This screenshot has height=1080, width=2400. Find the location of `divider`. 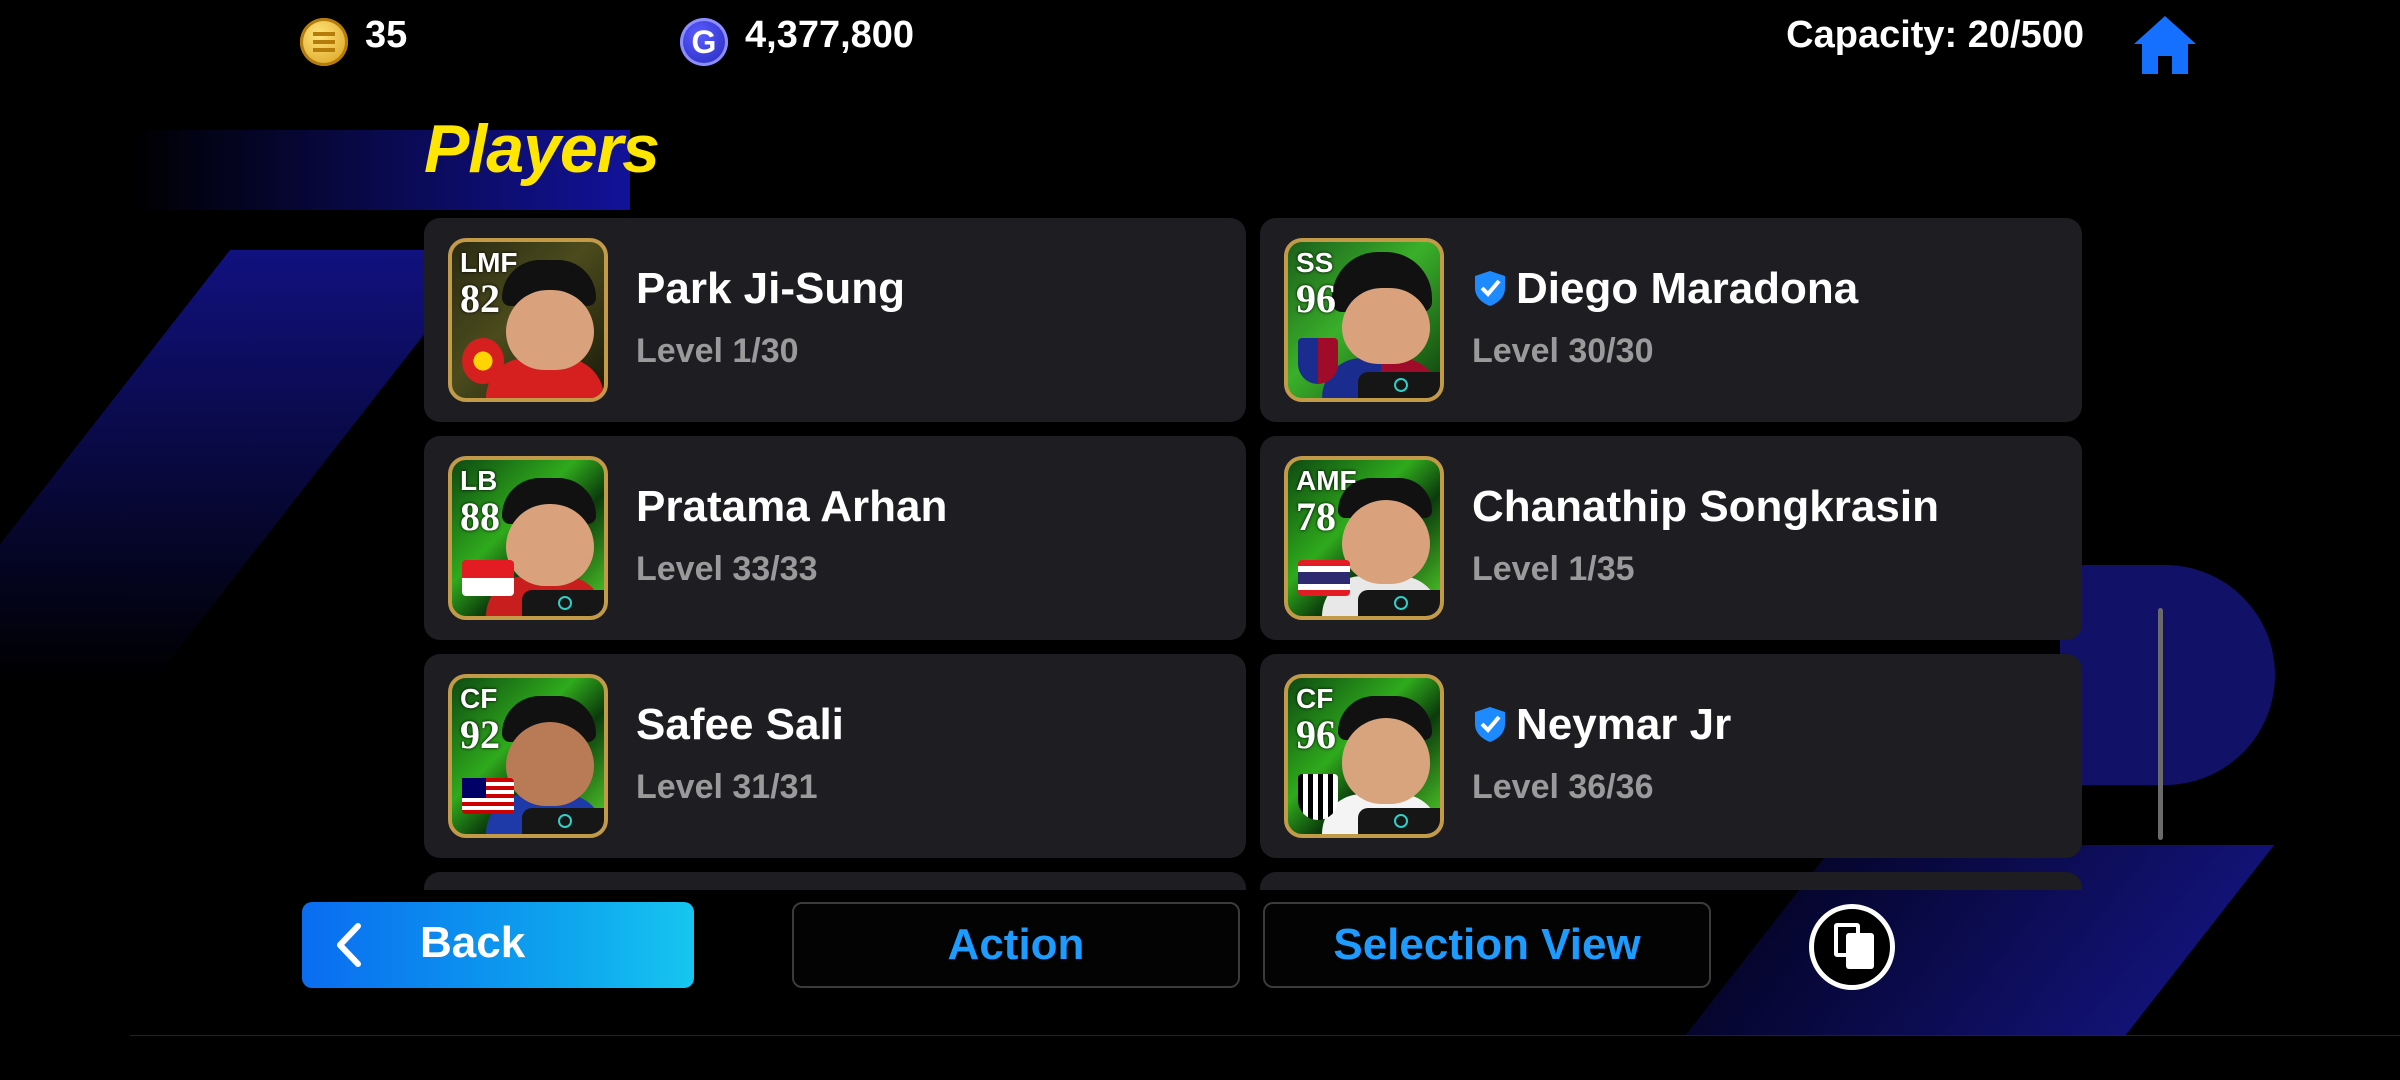

divider is located at coordinates (1265, 1035).